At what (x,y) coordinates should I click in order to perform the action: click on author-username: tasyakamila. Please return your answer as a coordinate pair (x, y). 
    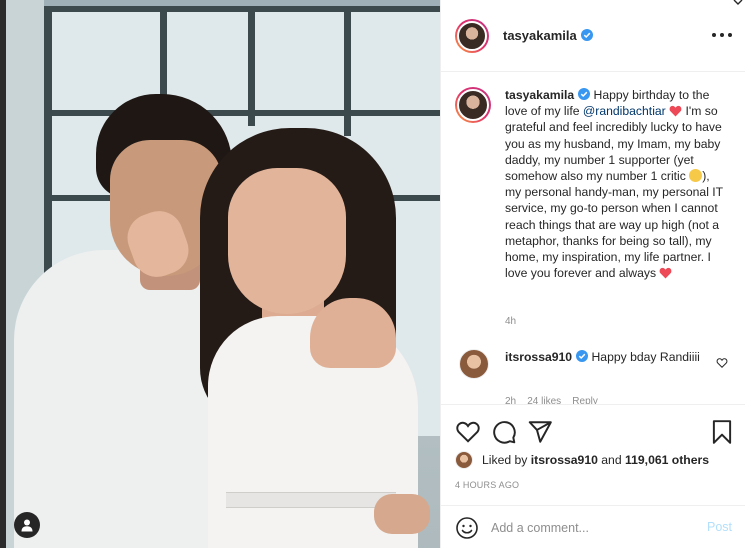
    Looking at the image, I should click on (548, 35).